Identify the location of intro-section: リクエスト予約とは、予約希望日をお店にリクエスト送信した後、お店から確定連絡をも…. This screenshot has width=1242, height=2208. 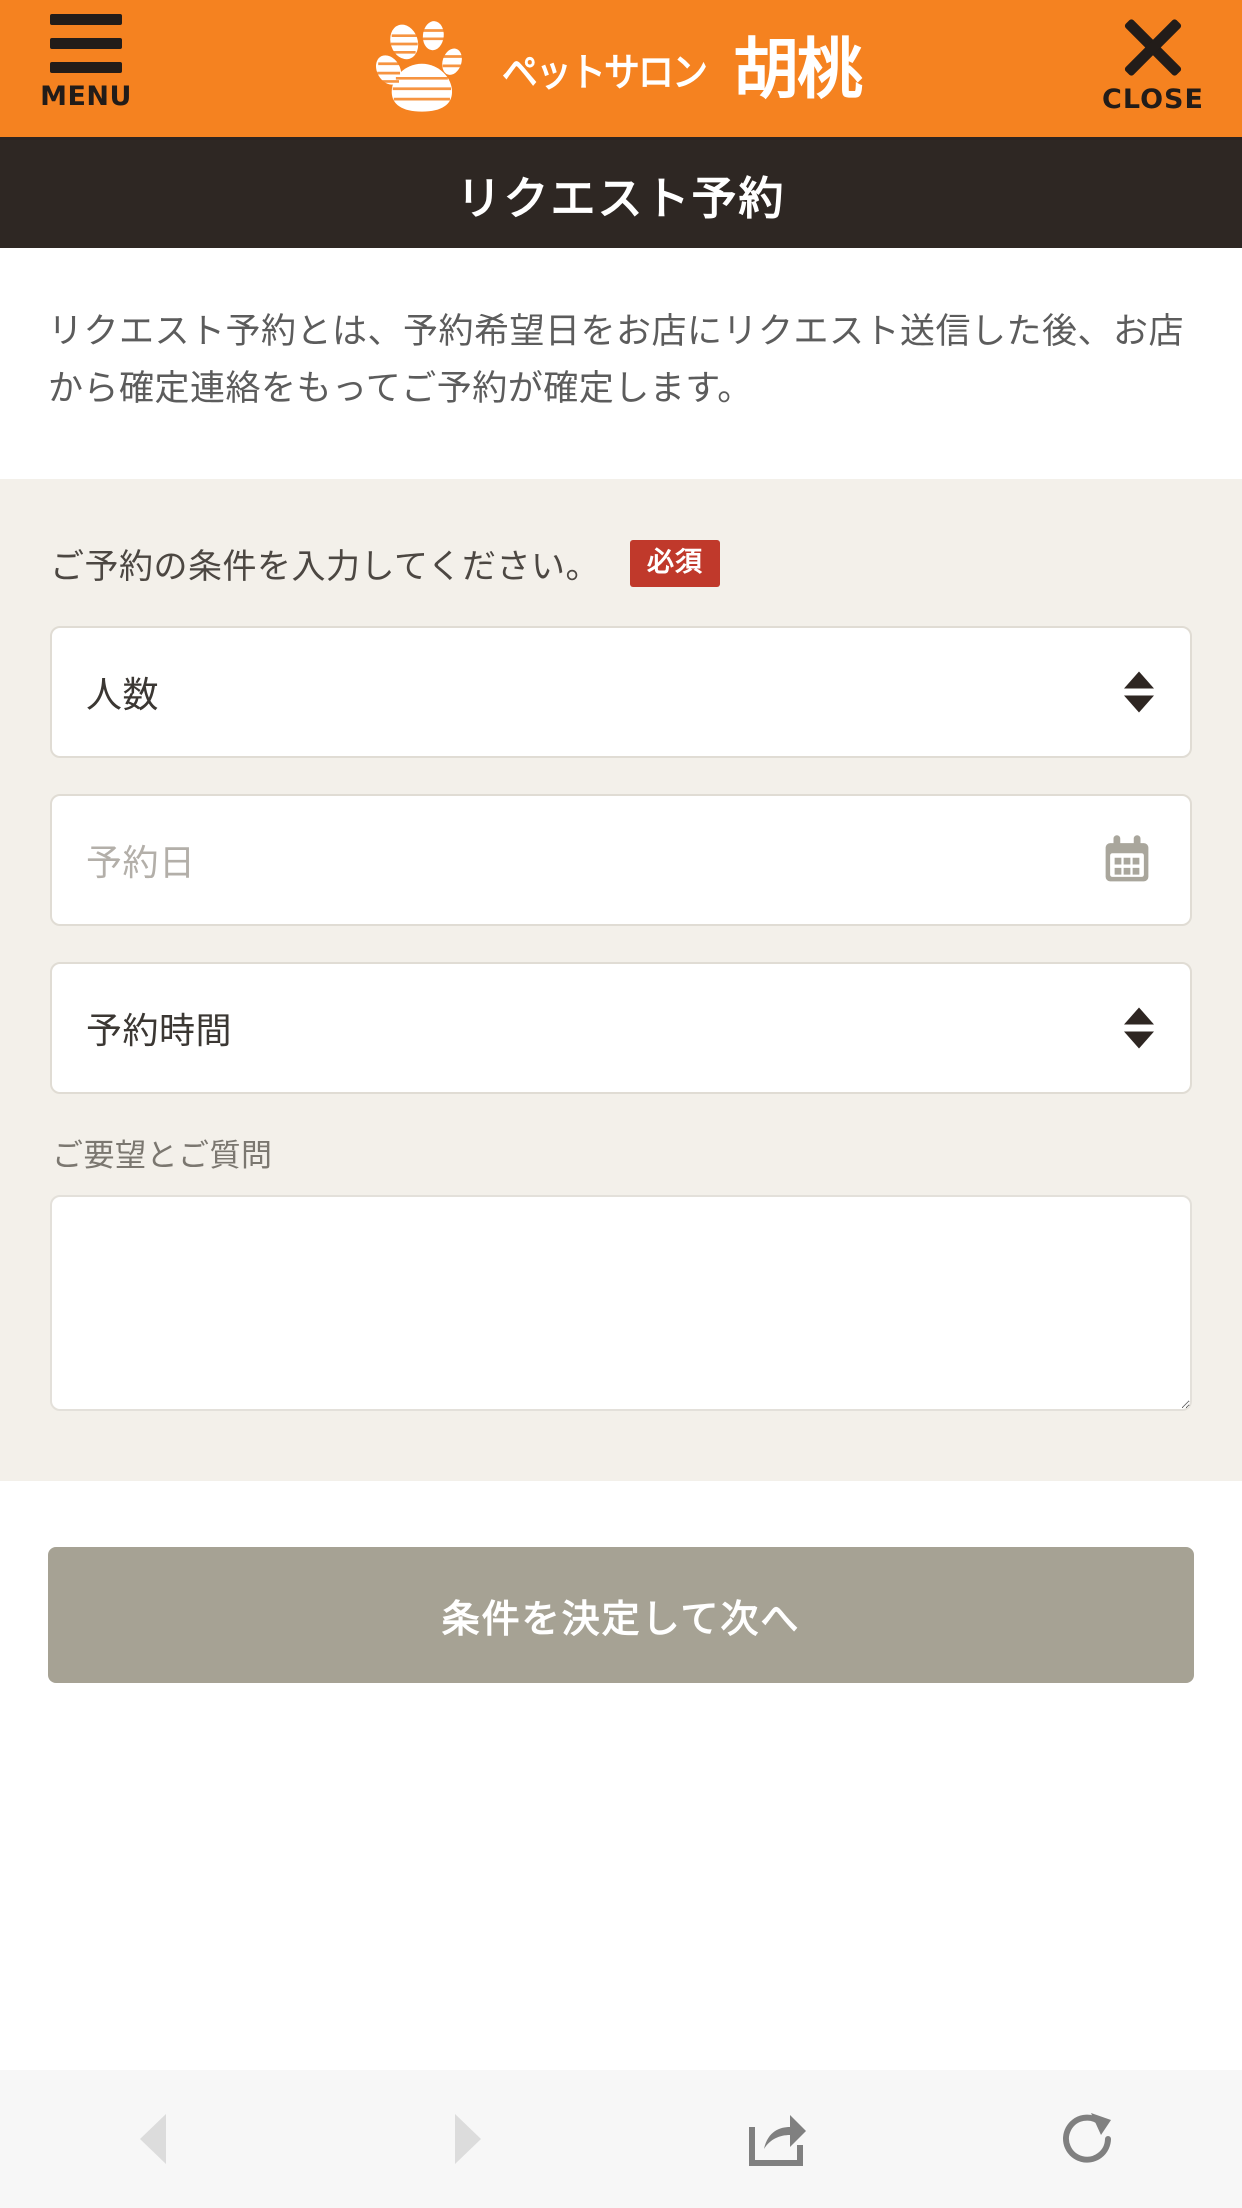
(621, 364).